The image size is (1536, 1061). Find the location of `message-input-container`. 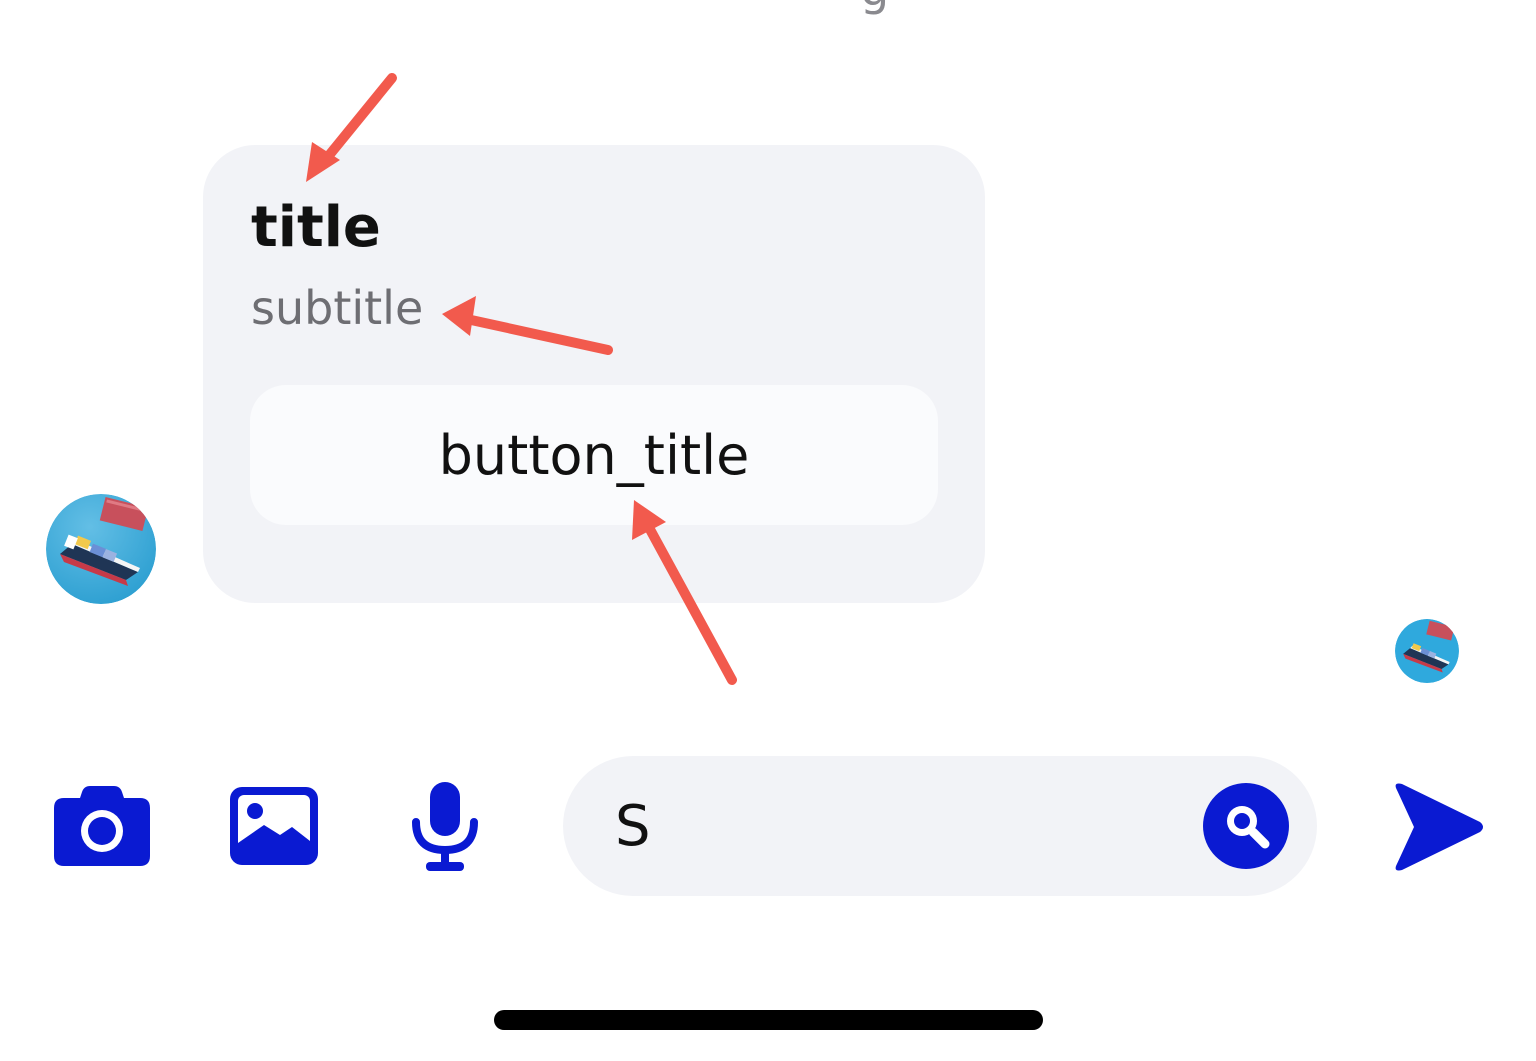

message-input-container is located at coordinates (940, 826).